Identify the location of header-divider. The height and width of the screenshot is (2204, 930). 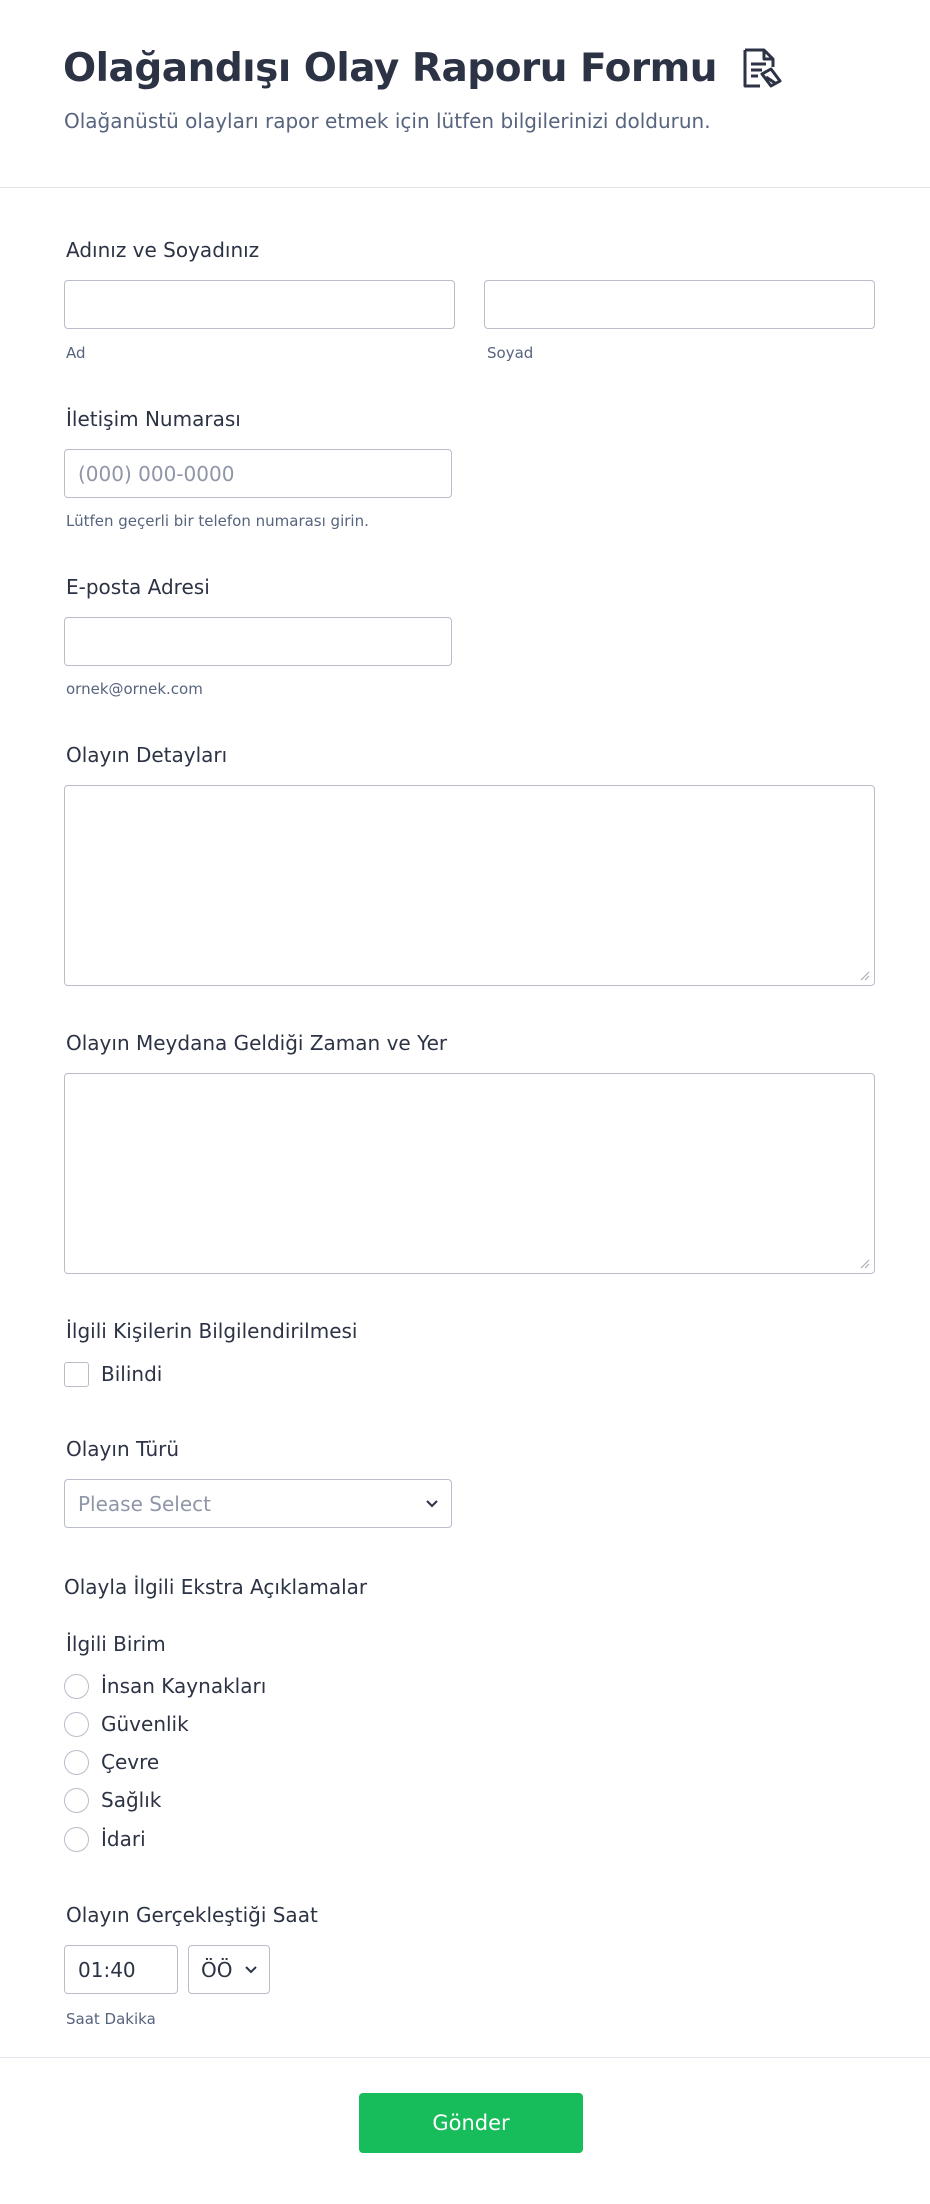
(465, 187).